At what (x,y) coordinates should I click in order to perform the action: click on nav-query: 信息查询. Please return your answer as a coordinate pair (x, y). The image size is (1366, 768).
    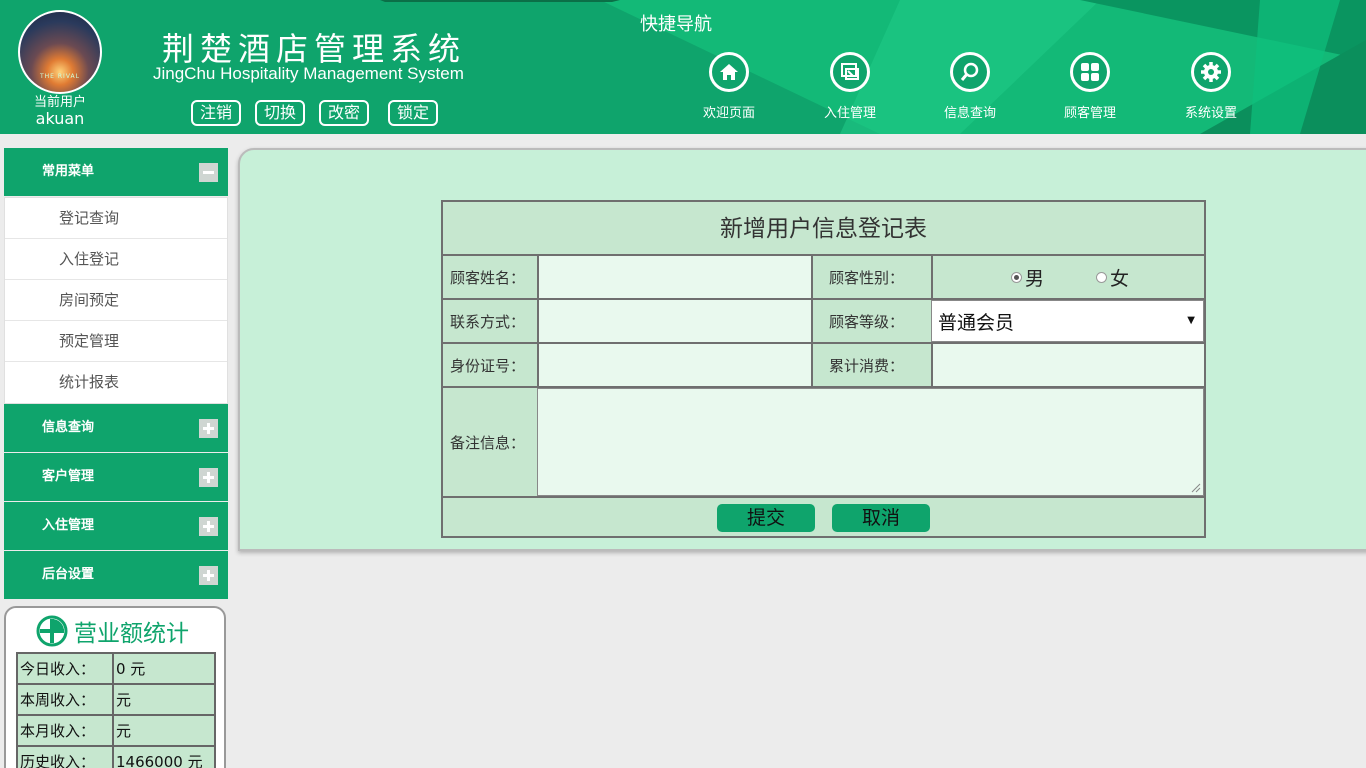
    Looking at the image, I should click on (970, 86).